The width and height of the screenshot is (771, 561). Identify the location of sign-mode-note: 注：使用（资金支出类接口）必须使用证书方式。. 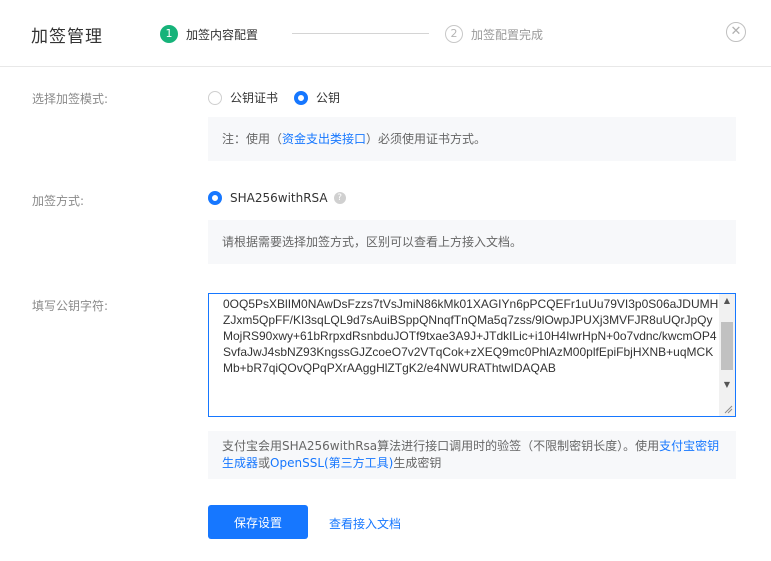
(472, 139).